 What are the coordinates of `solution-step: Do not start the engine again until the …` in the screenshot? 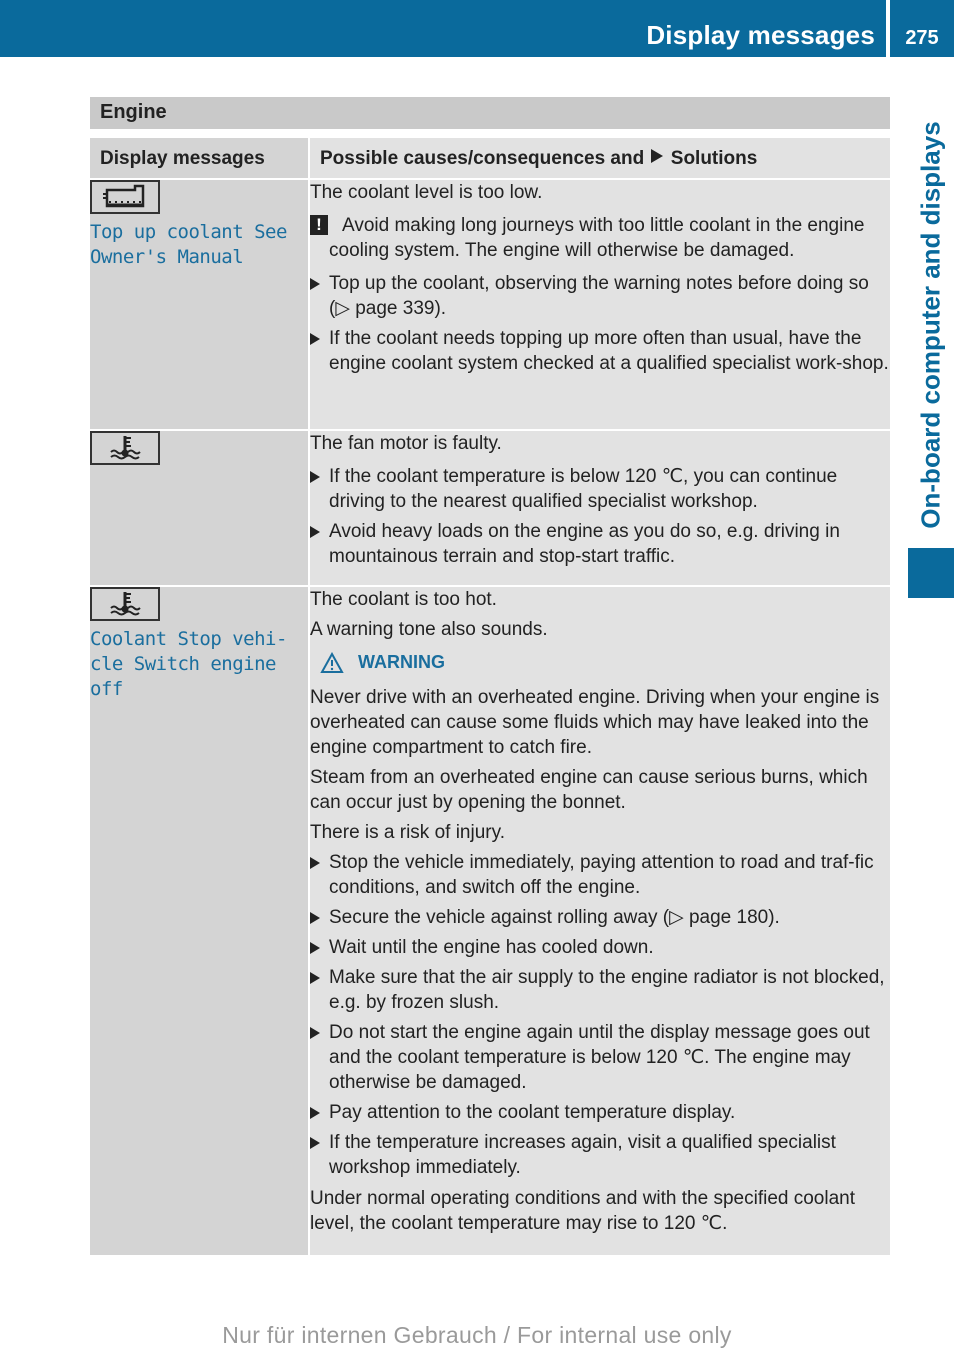 It's located at (600, 1057).